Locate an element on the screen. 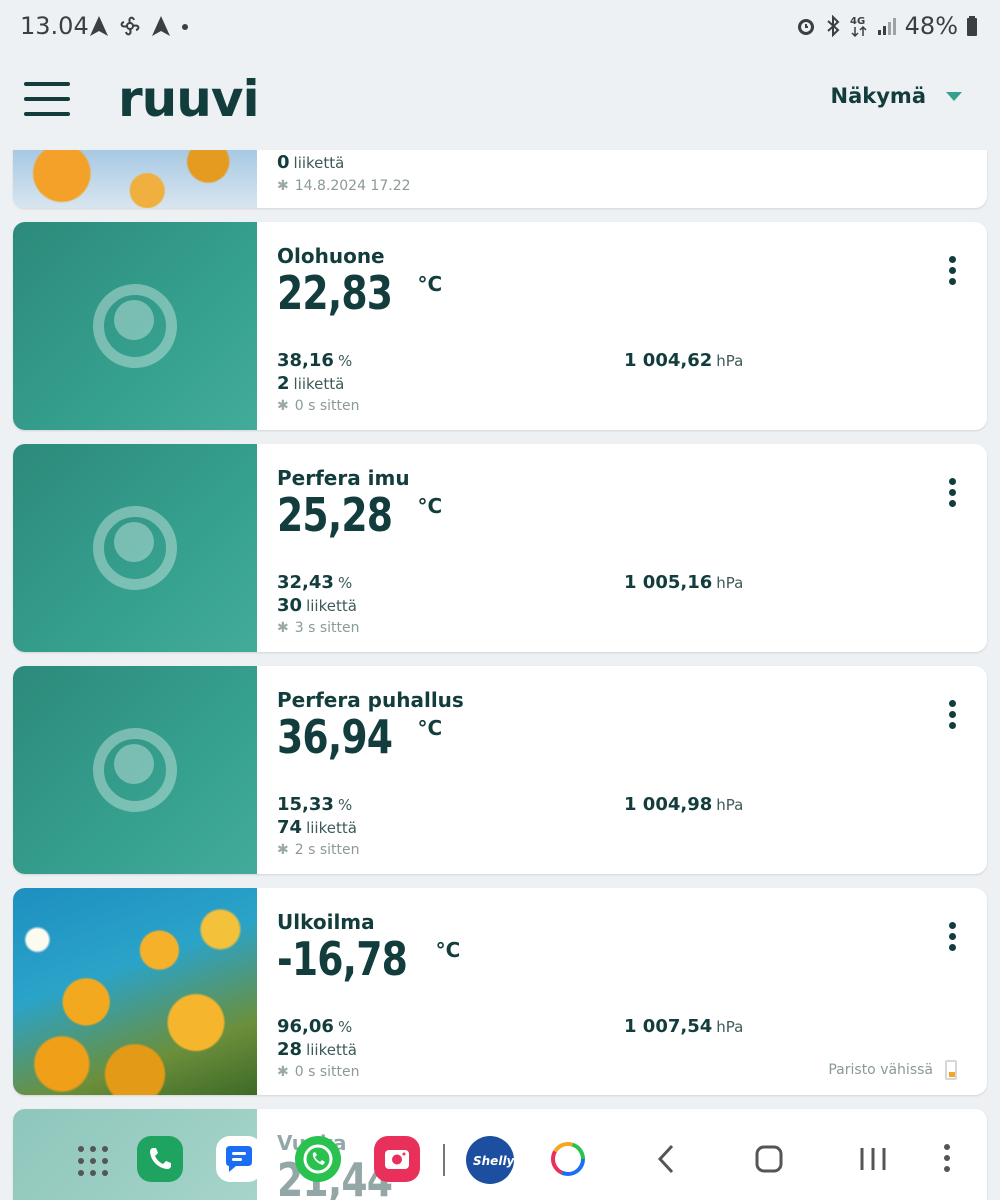 This screenshot has width=1000, height=1200. humidity-row: 38,16% is located at coordinates (314, 360).